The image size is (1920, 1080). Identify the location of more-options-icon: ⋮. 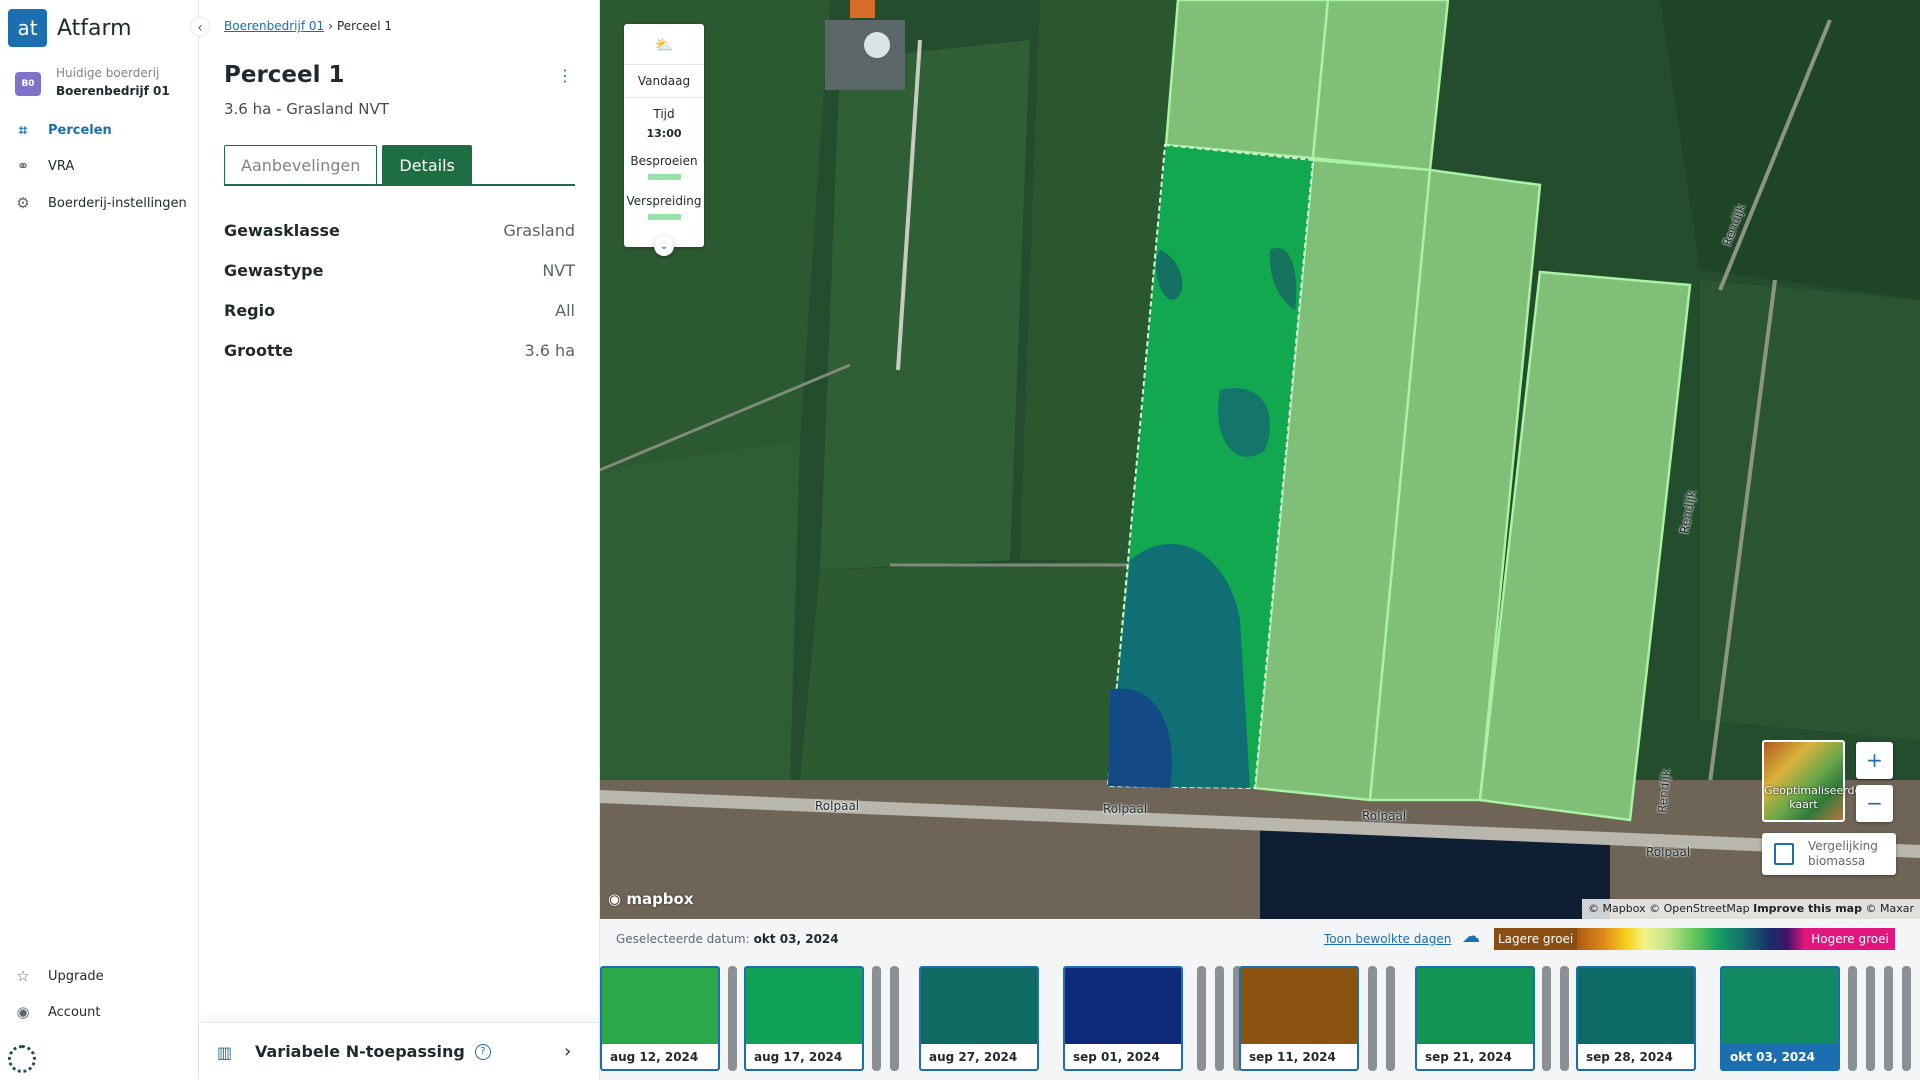
(565, 76).